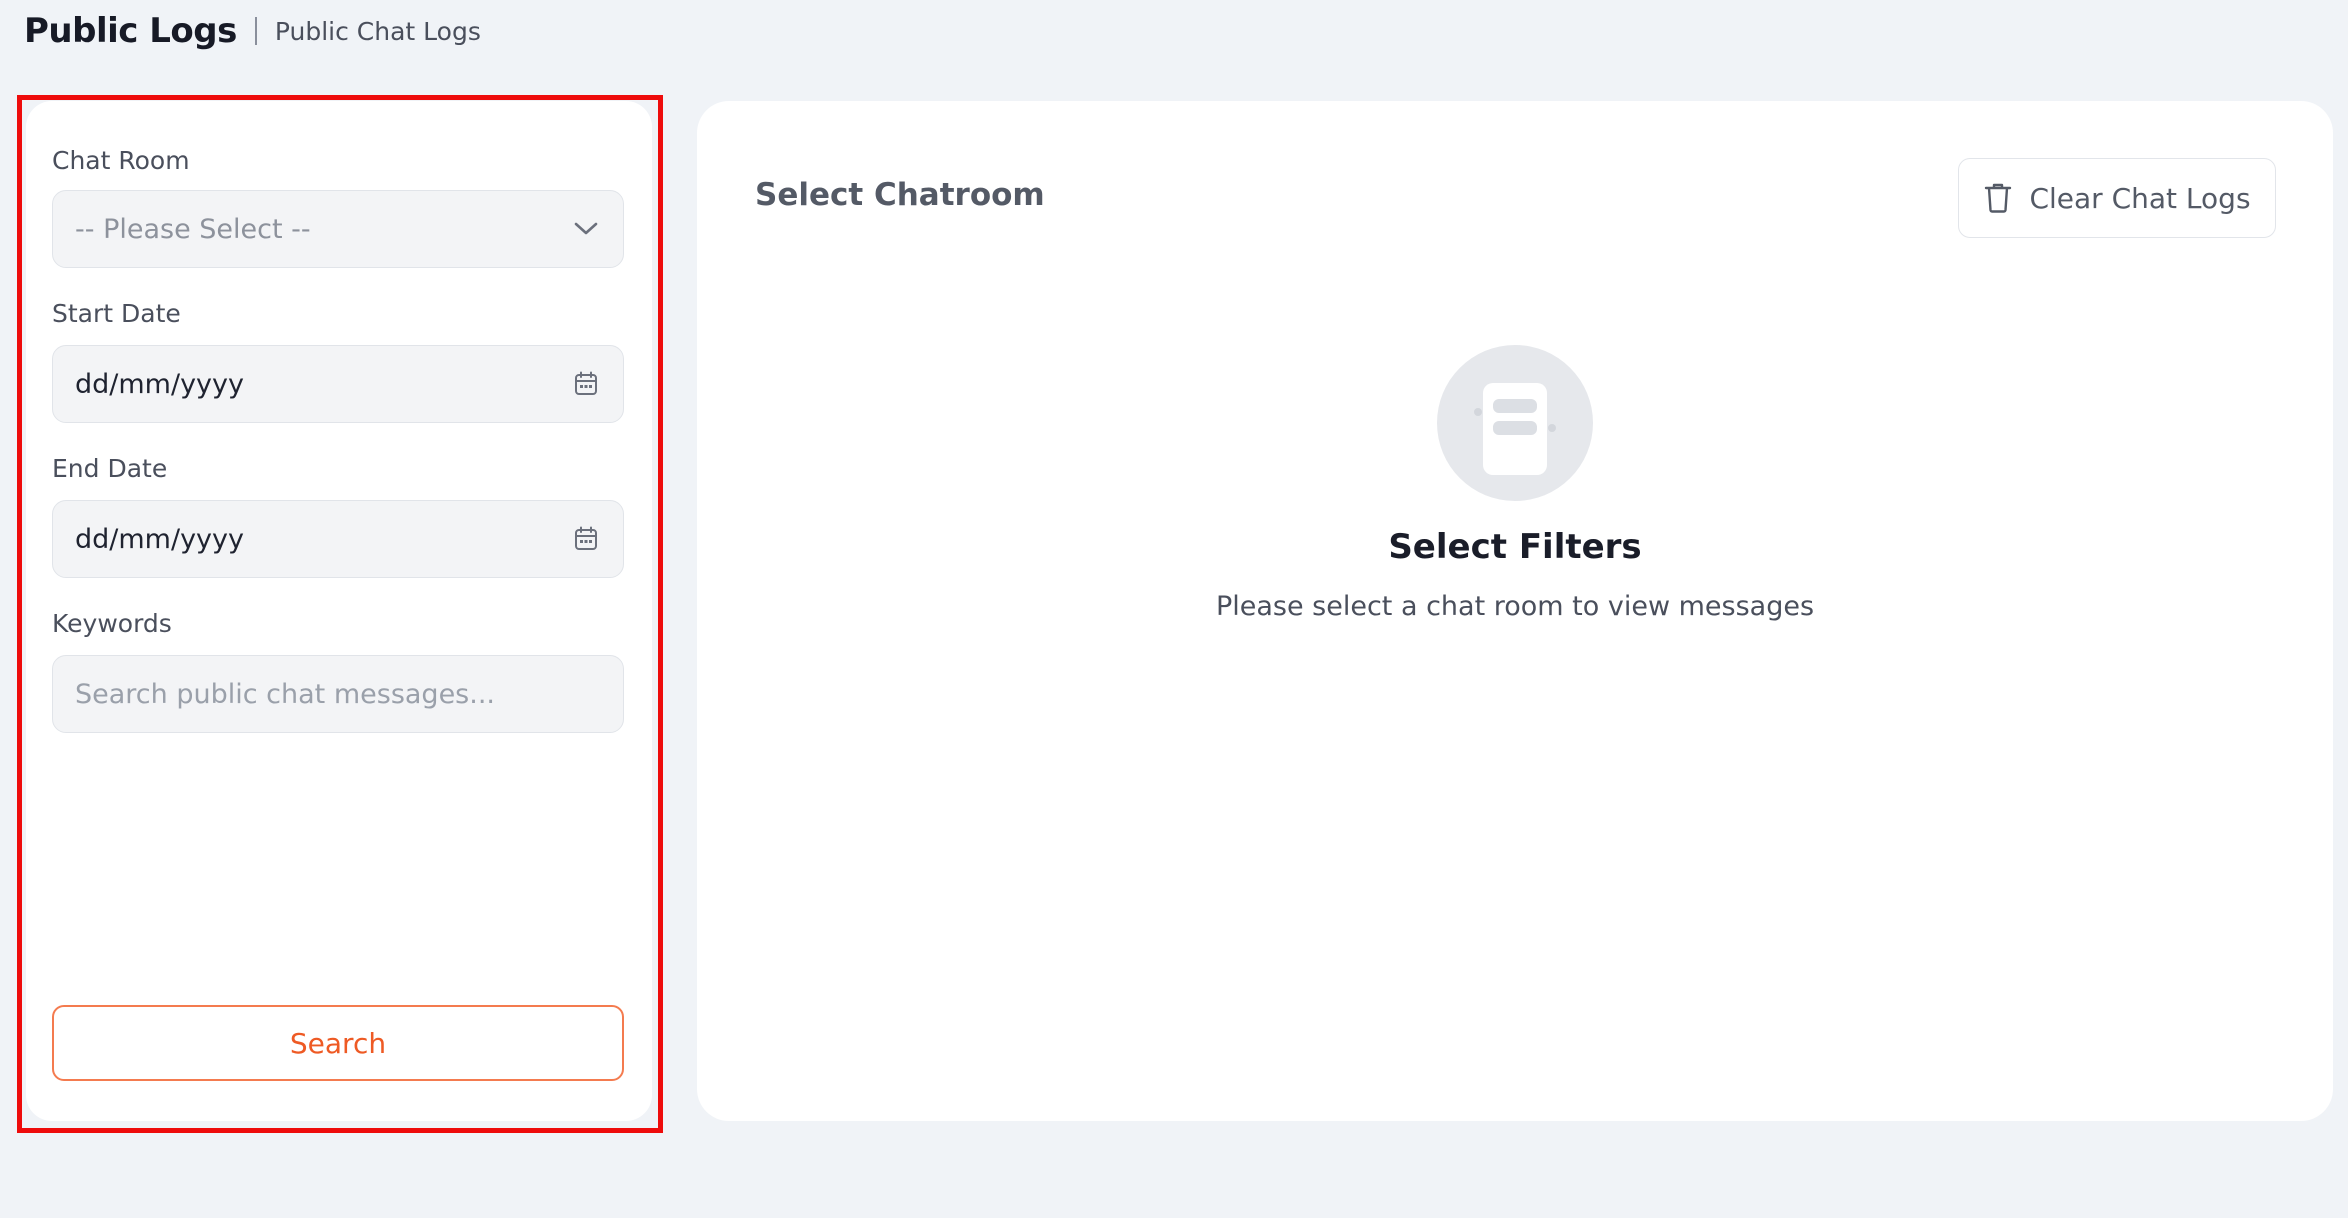 The width and height of the screenshot is (2348, 1218). Describe the element at coordinates (338, 694) in the screenshot. I see `keywords-input` at that location.